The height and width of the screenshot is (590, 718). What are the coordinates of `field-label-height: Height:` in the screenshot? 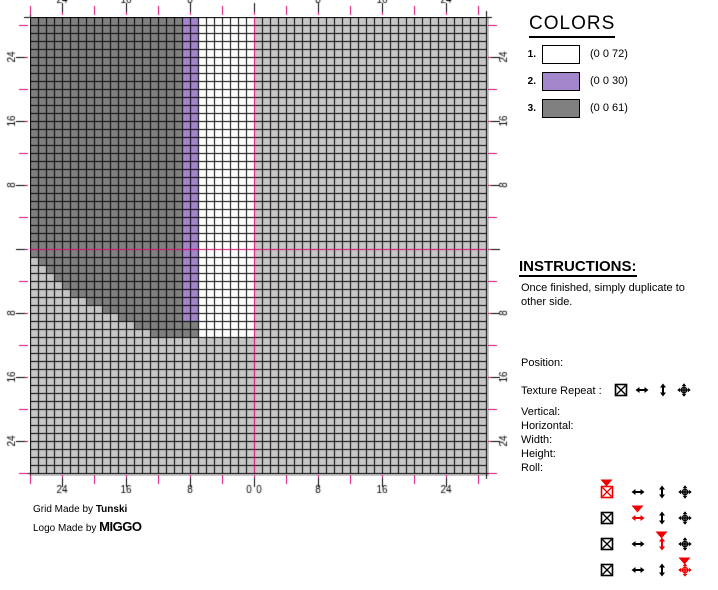 It's located at (538, 454).